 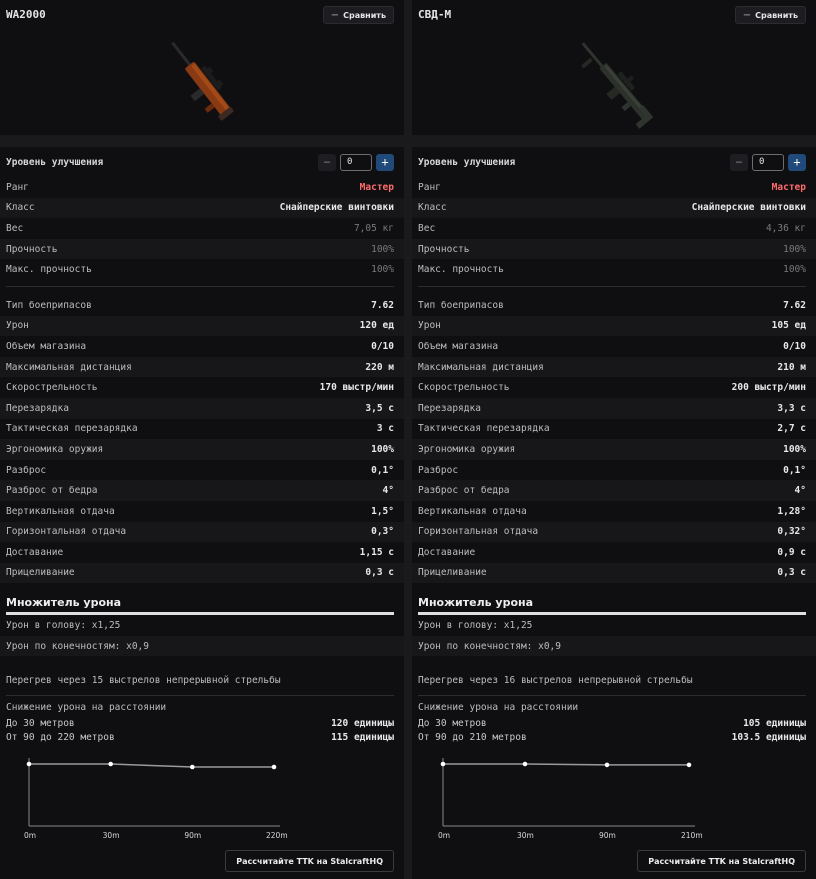 What do you see at coordinates (362, 738) in the screenshot?
I see `falloff-value: 115 единицы` at bounding box center [362, 738].